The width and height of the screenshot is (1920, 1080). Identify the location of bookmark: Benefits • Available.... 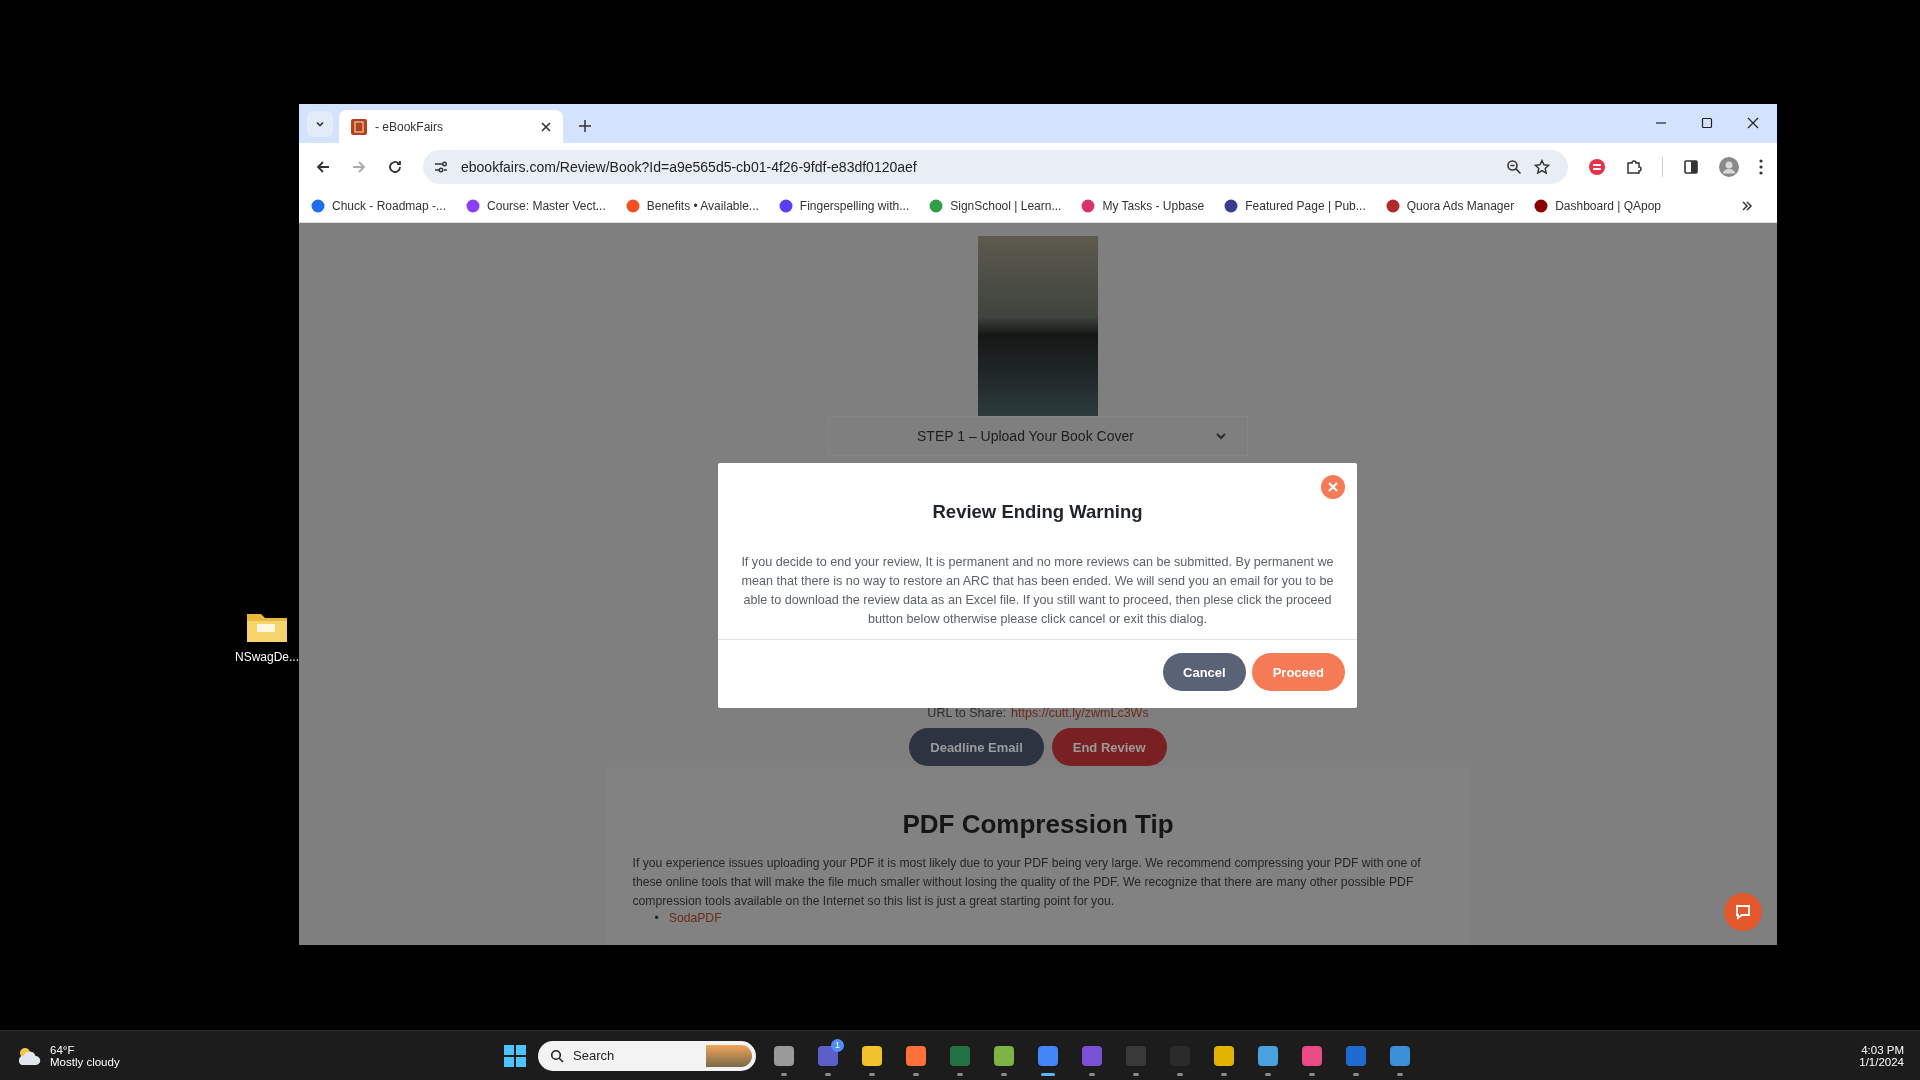
(692, 206).